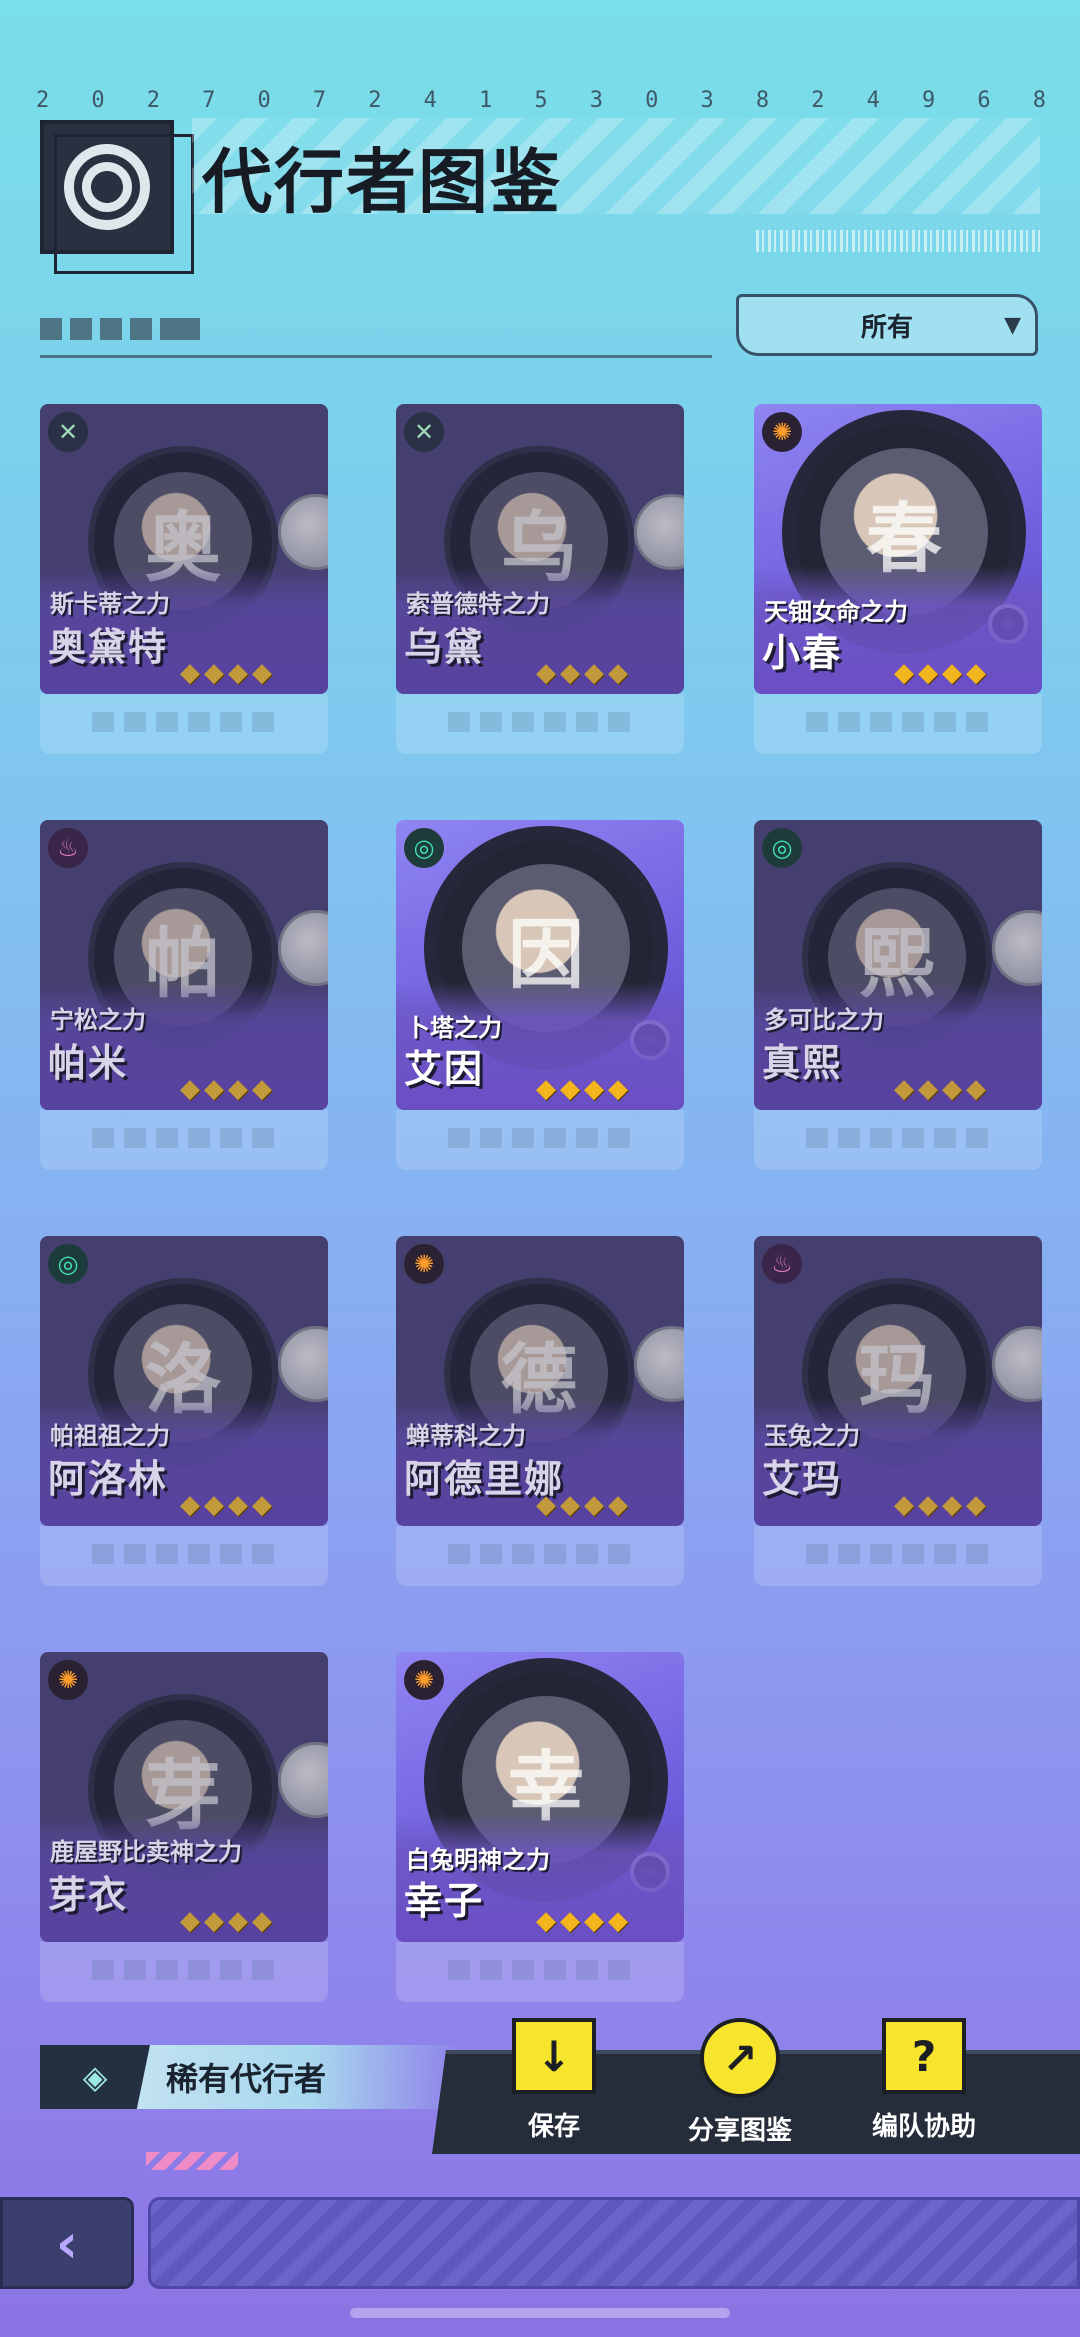  I want to click on agent-card: ✺ 芽鹿屋野比卖神之力 芽衣 ◆ ◆ ◆ ◆, so click(184, 1797).